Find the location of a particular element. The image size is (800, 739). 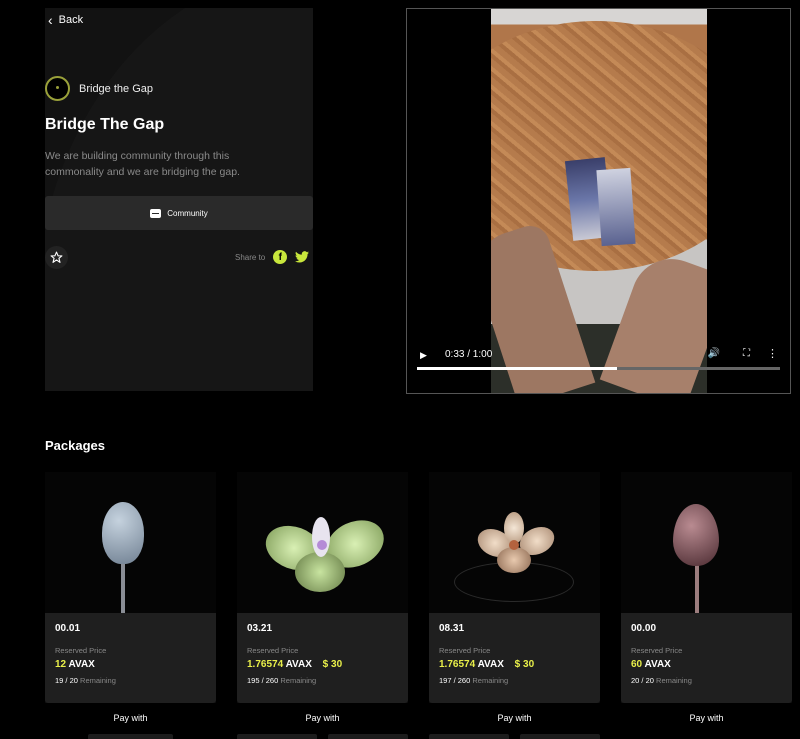

share-group: Share to f is located at coordinates (272, 257).